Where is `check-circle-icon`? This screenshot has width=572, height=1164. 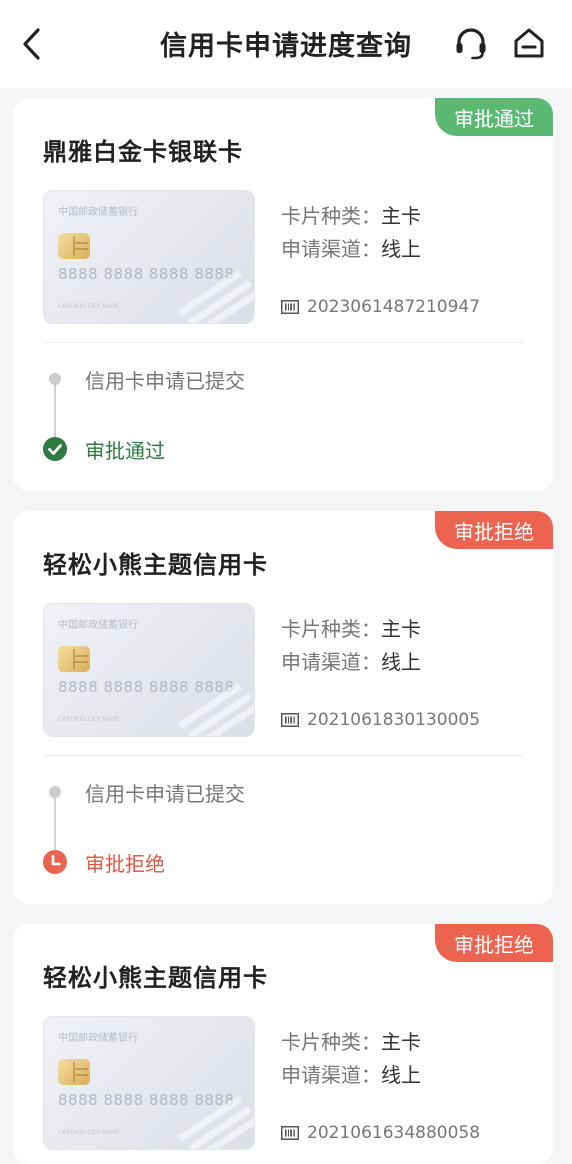 check-circle-icon is located at coordinates (55, 449).